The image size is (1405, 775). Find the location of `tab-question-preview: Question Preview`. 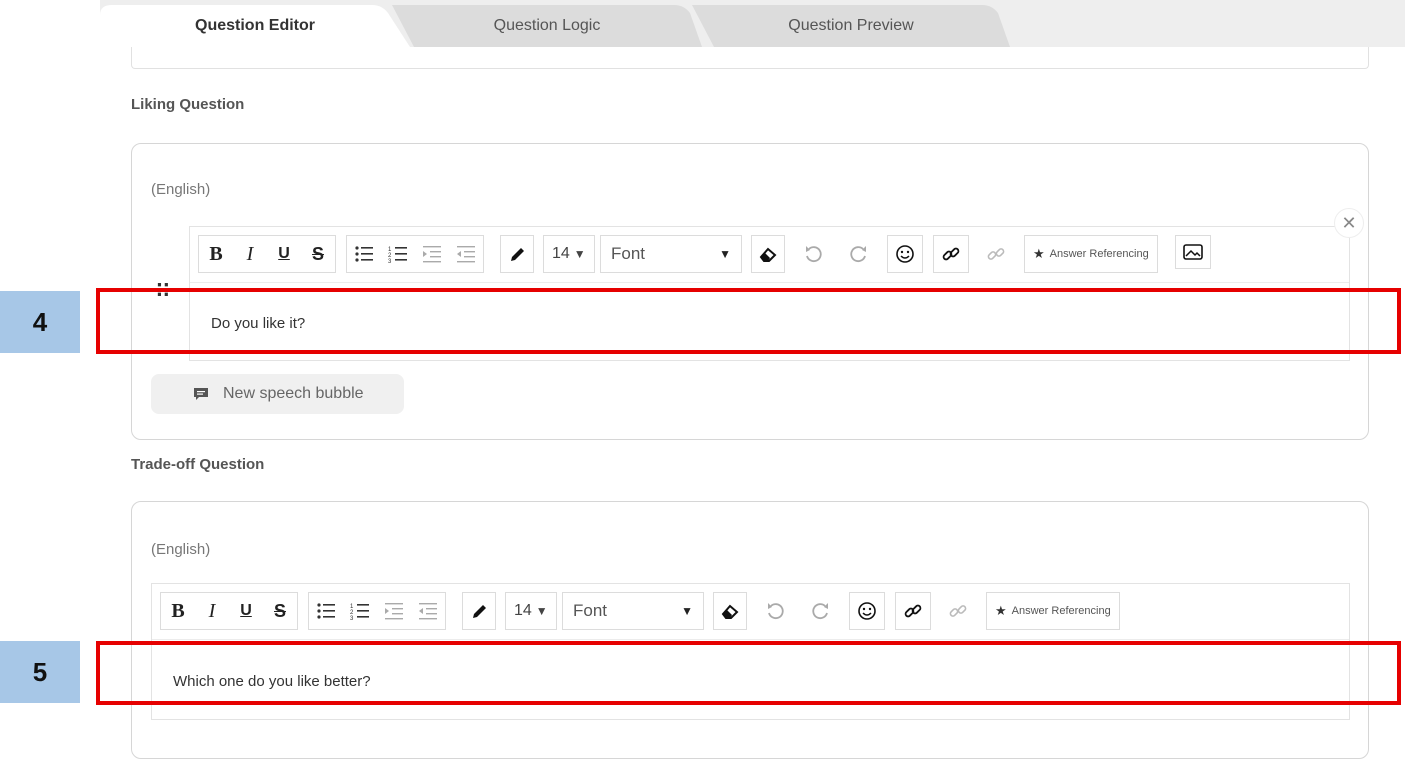

tab-question-preview: Question Preview is located at coordinates (851, 26).